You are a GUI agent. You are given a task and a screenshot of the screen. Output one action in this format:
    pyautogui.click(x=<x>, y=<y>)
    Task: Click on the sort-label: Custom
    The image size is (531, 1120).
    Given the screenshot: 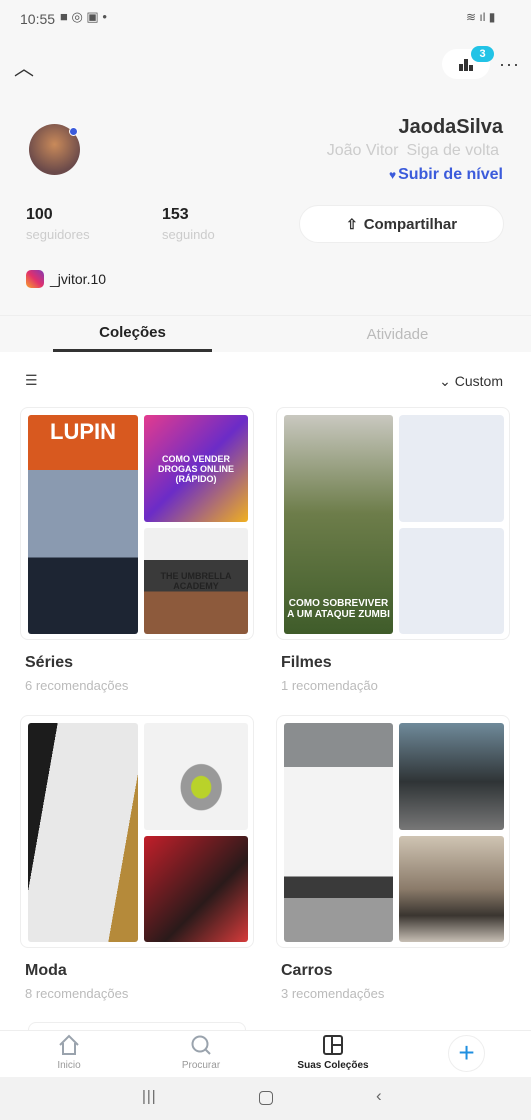 What is the action you would take?
    pyautogui.click(x=478, y=381)
    